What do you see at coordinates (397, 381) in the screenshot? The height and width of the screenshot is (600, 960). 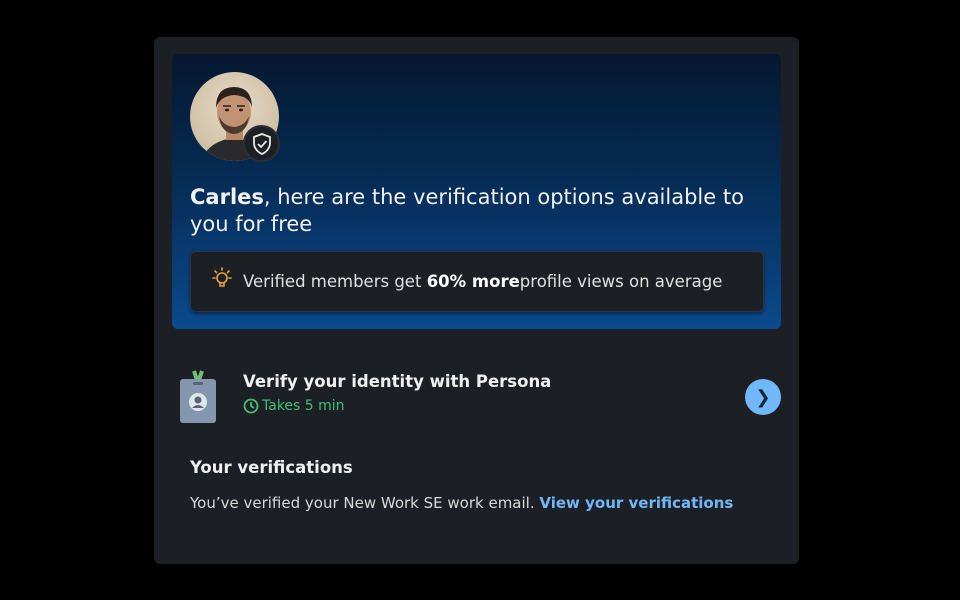 I see `persona-title: Verify your identity with Persona` at bounding box center [397, 381].